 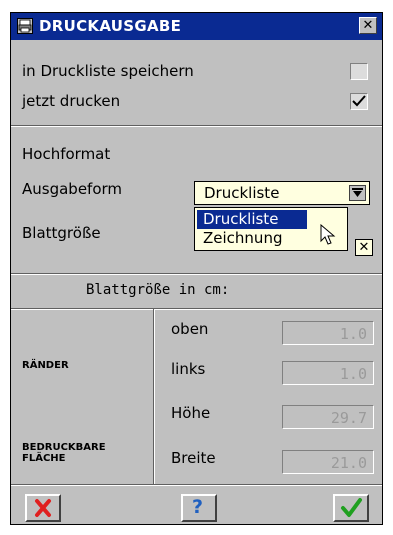 I want to click on help-icon: ?, so click(x=198, y=507).